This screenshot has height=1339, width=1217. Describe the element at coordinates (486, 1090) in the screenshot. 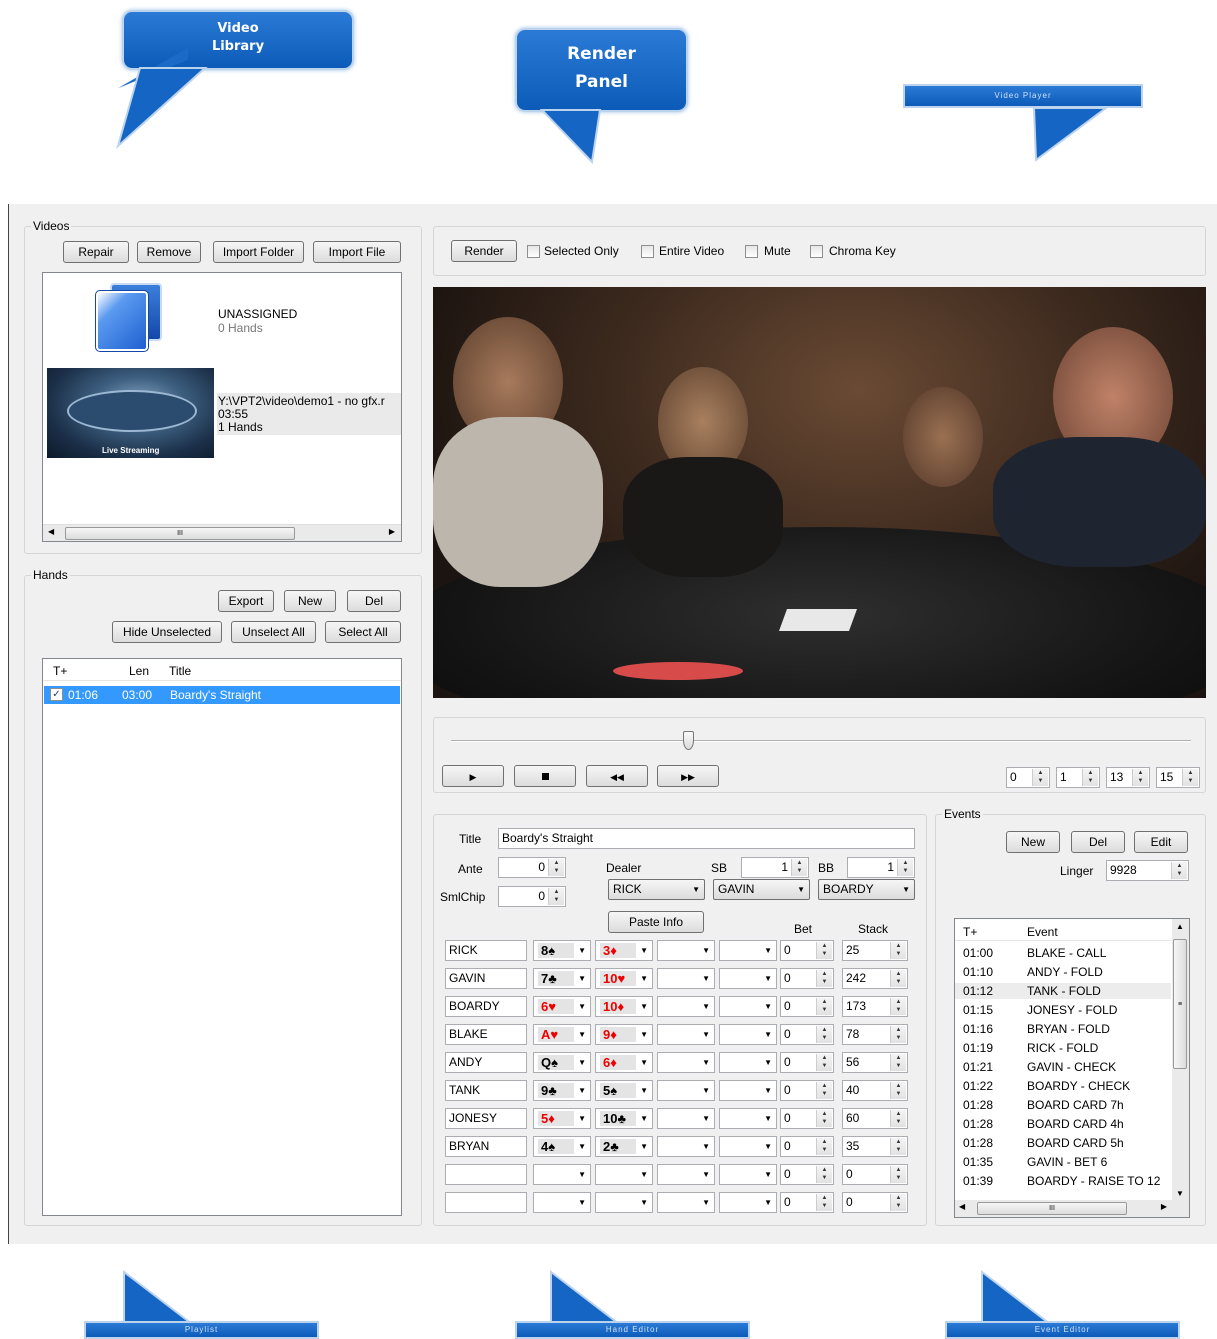

I see `player-name-input: TANK` at that location.